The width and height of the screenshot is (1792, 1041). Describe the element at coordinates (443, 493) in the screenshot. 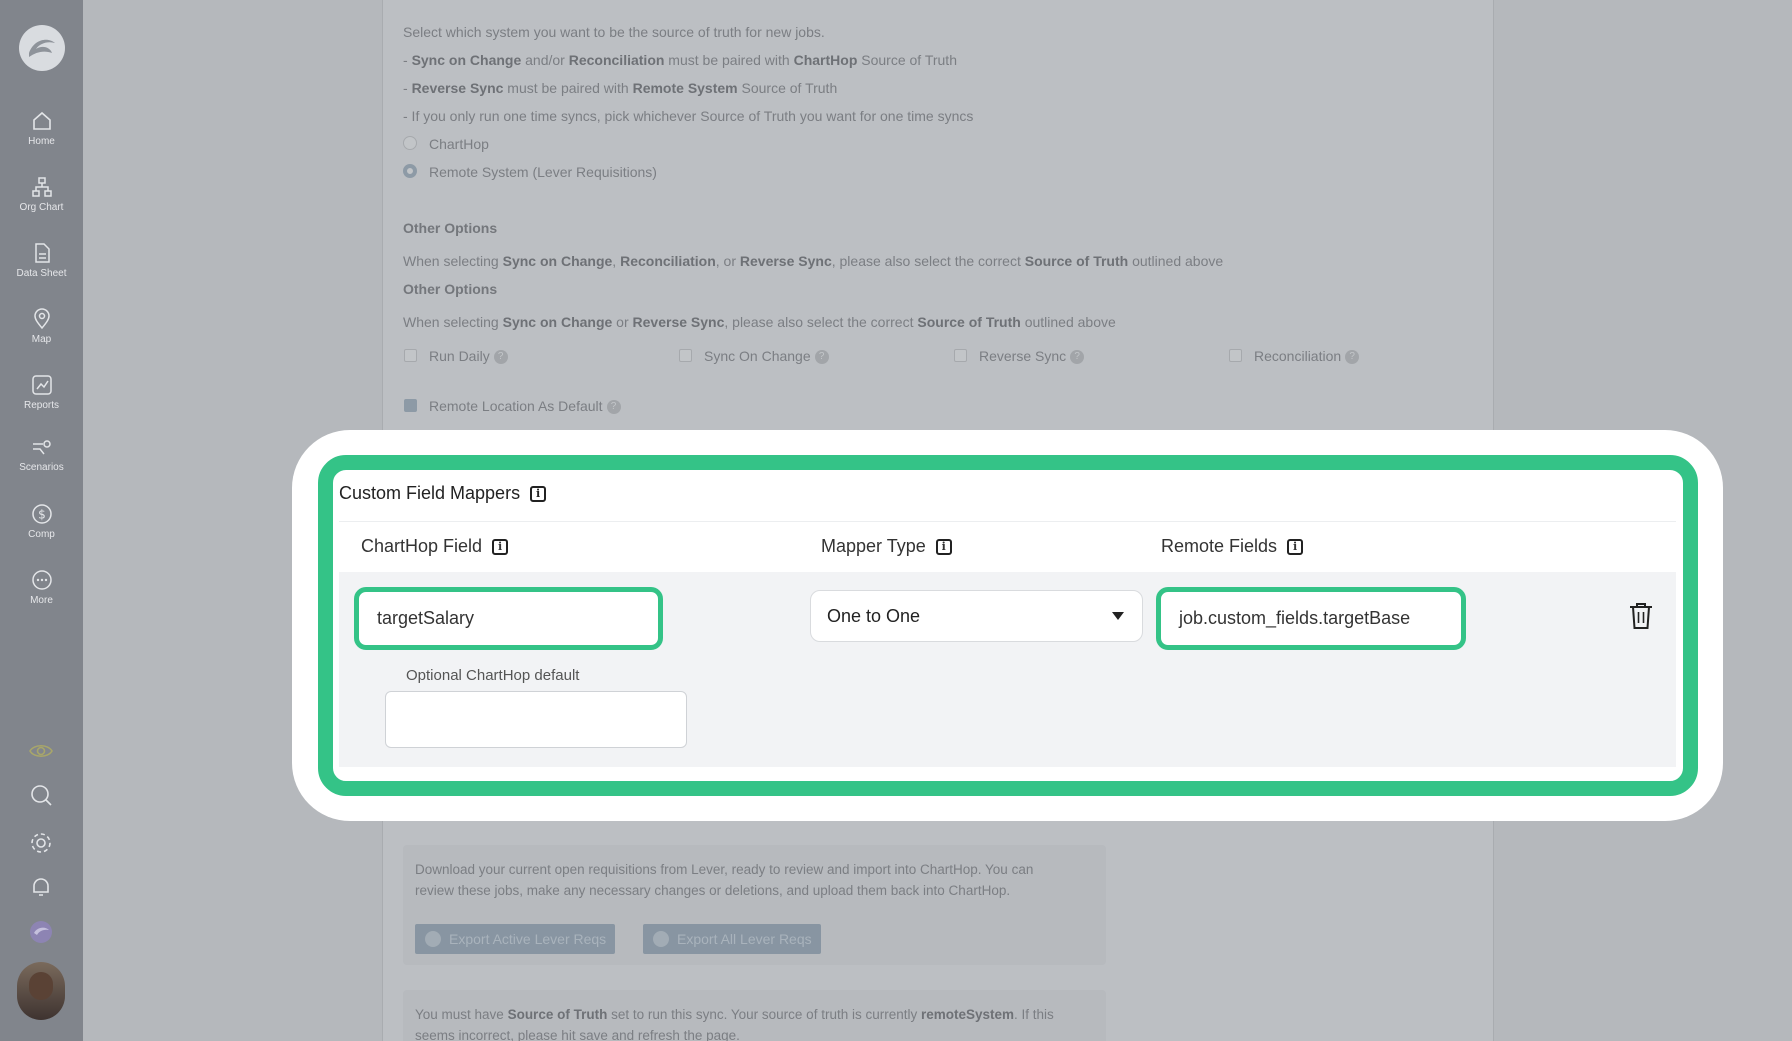

I see `custom-field-mappers-title: Custom Field Mappers i` at that location.